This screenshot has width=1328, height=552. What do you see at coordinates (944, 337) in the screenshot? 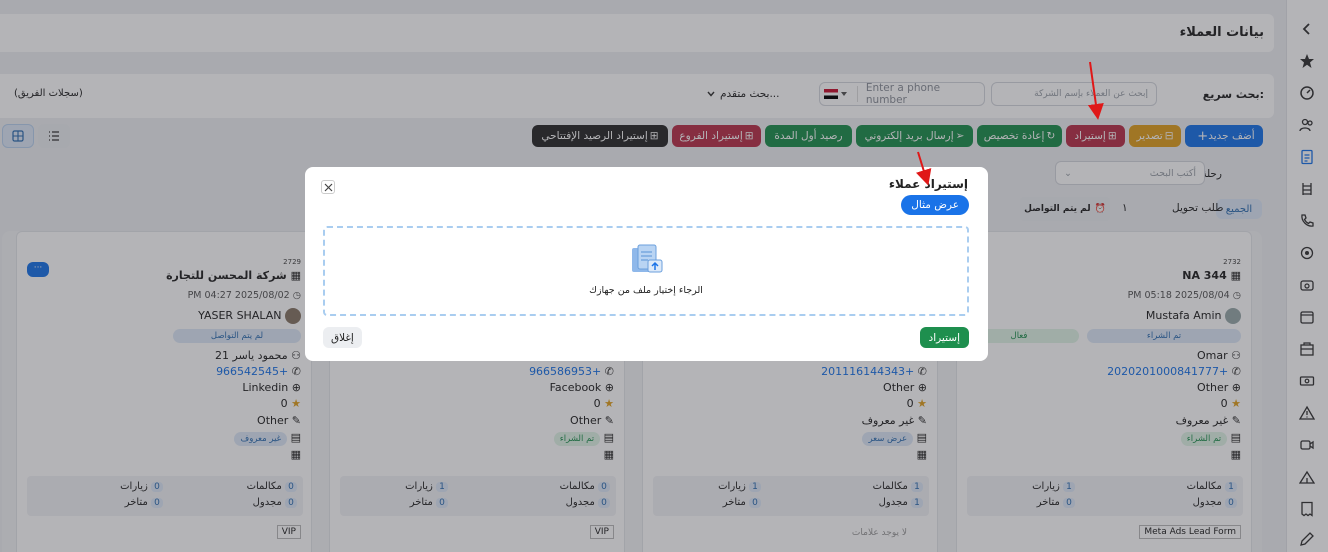
I see `import-submit-button: إستيراد` at bounding box center [944, 337].